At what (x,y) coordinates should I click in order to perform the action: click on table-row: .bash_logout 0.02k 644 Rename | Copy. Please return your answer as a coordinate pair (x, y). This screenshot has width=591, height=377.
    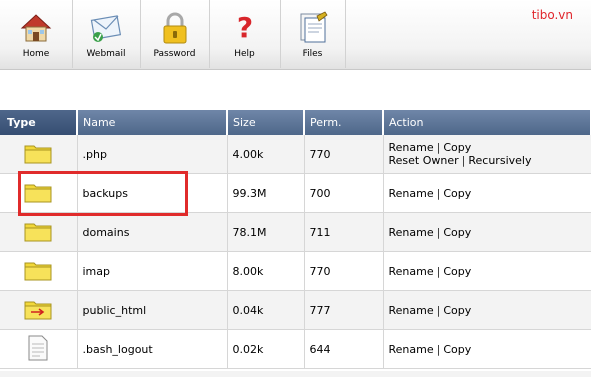
    Looking at the image, I should click on (295, 349).